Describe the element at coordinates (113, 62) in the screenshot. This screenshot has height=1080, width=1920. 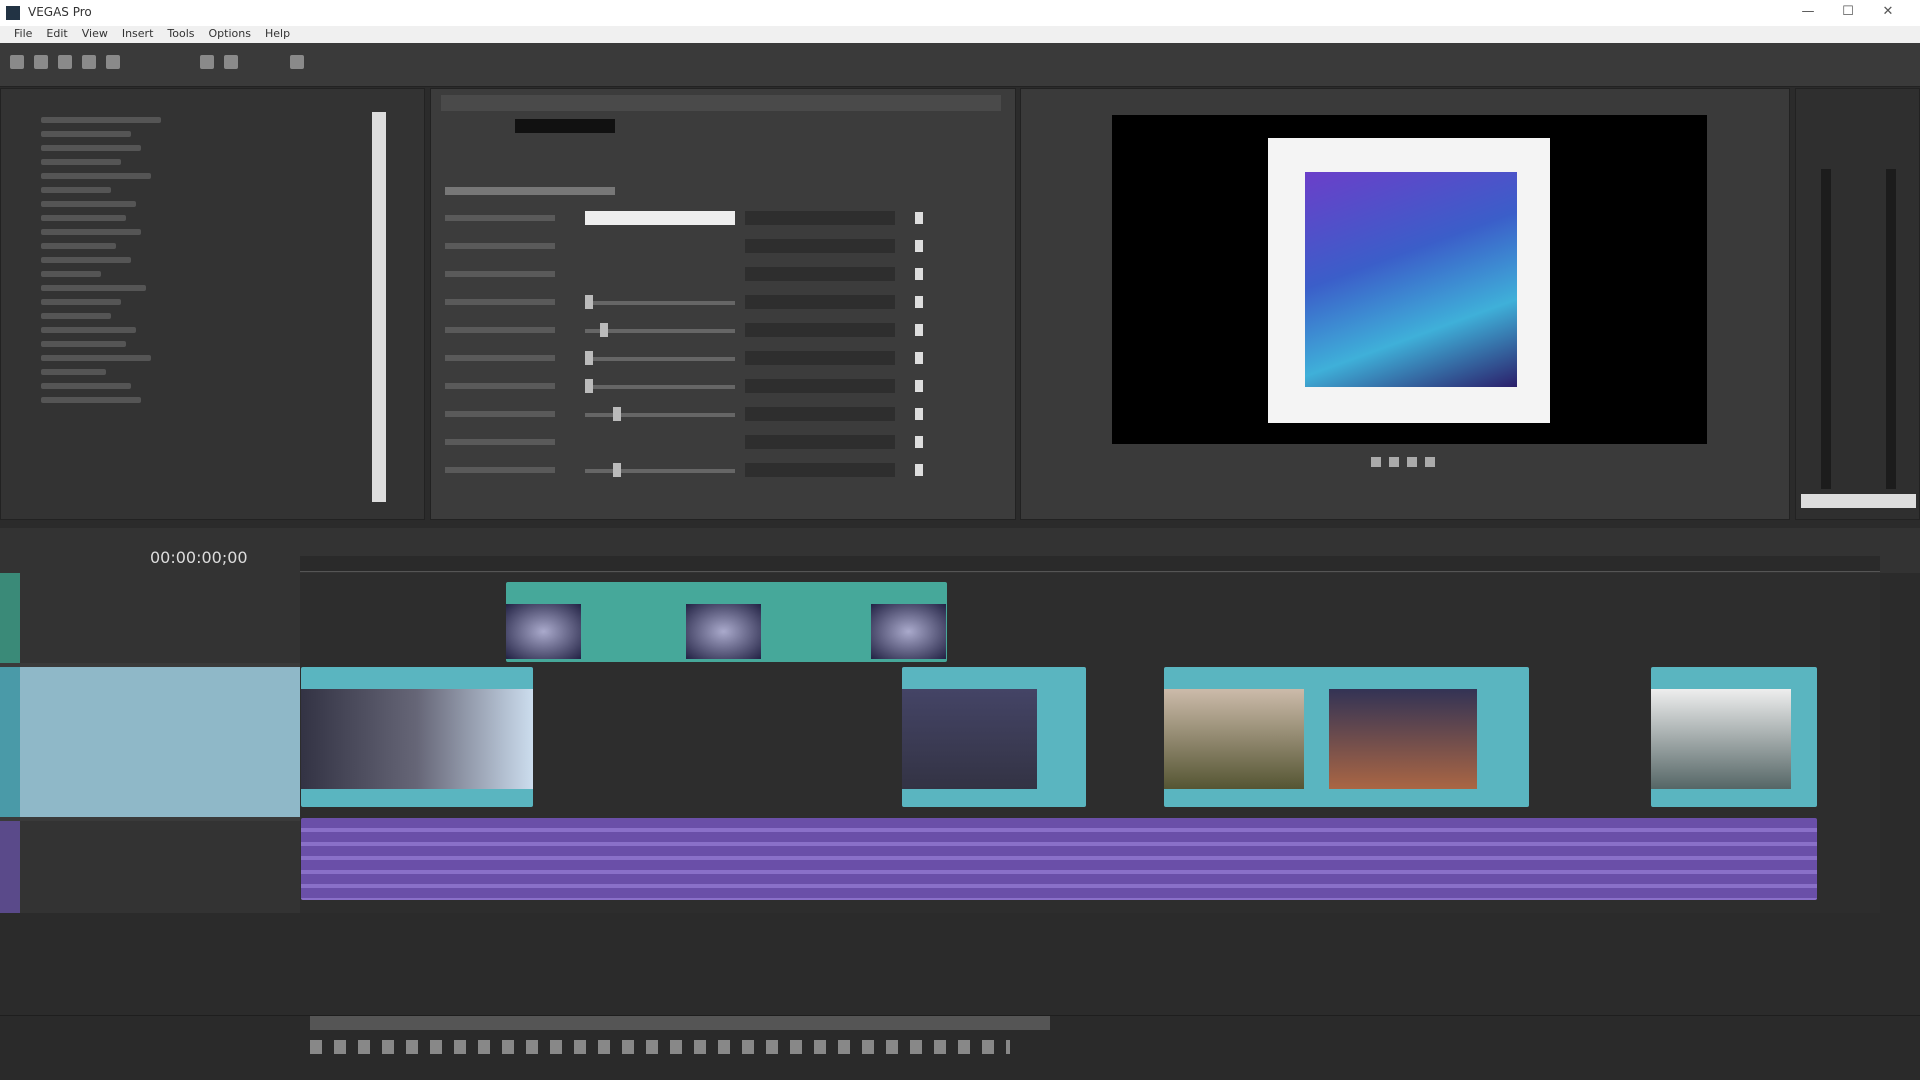
I see `properties-icon` at that location.